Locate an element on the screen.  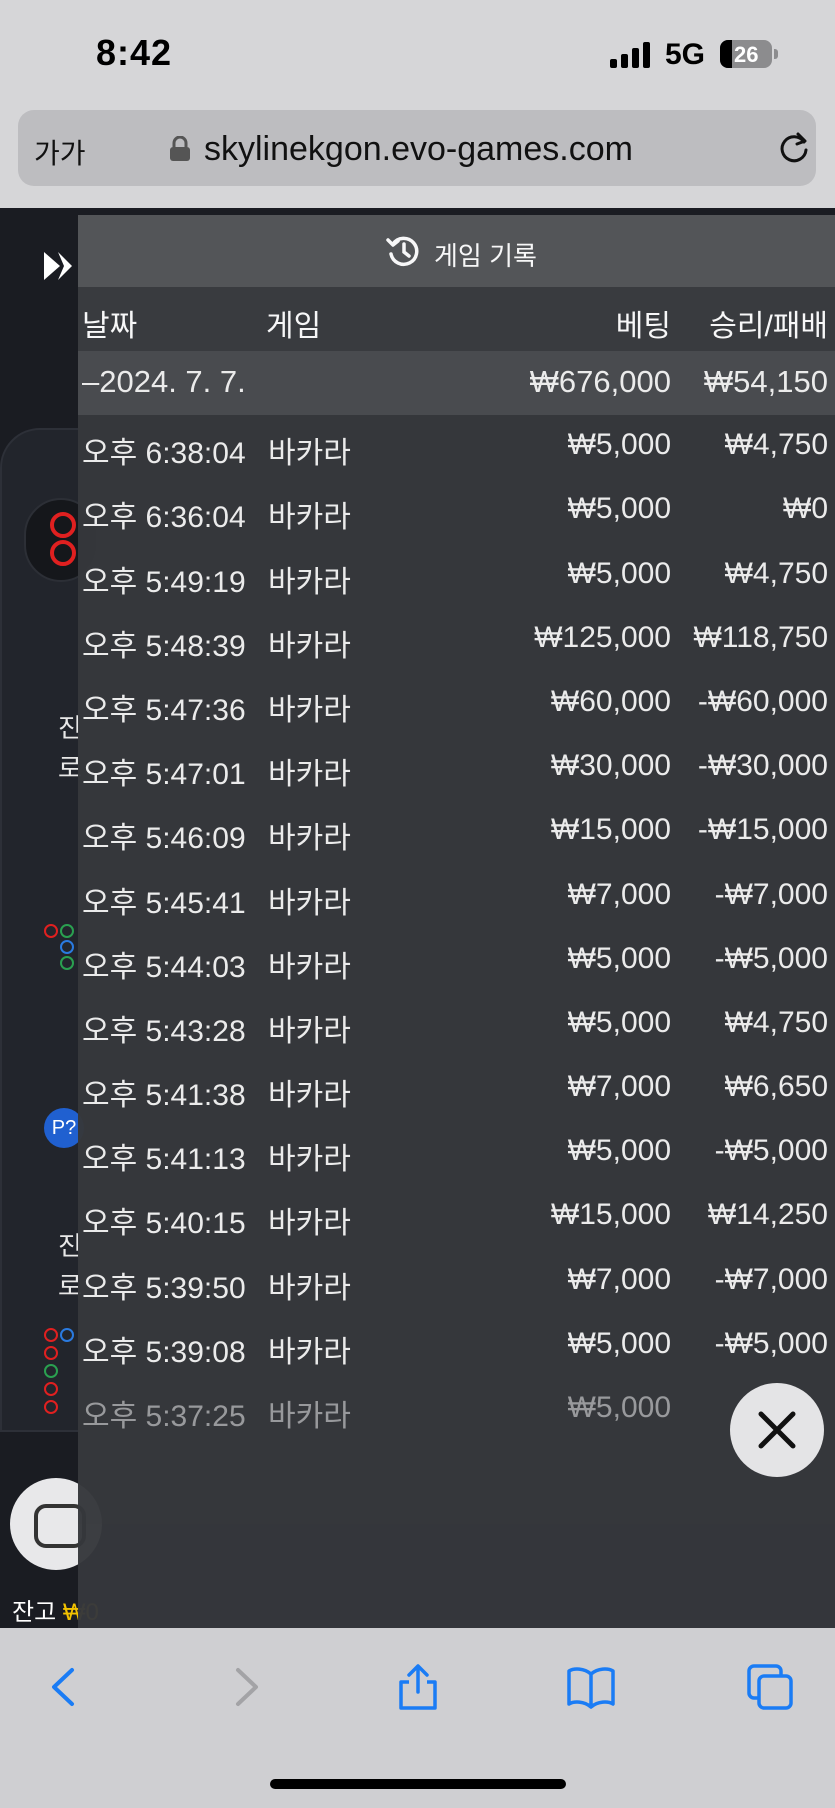
close-icon is located at coordinates (777, 1430).